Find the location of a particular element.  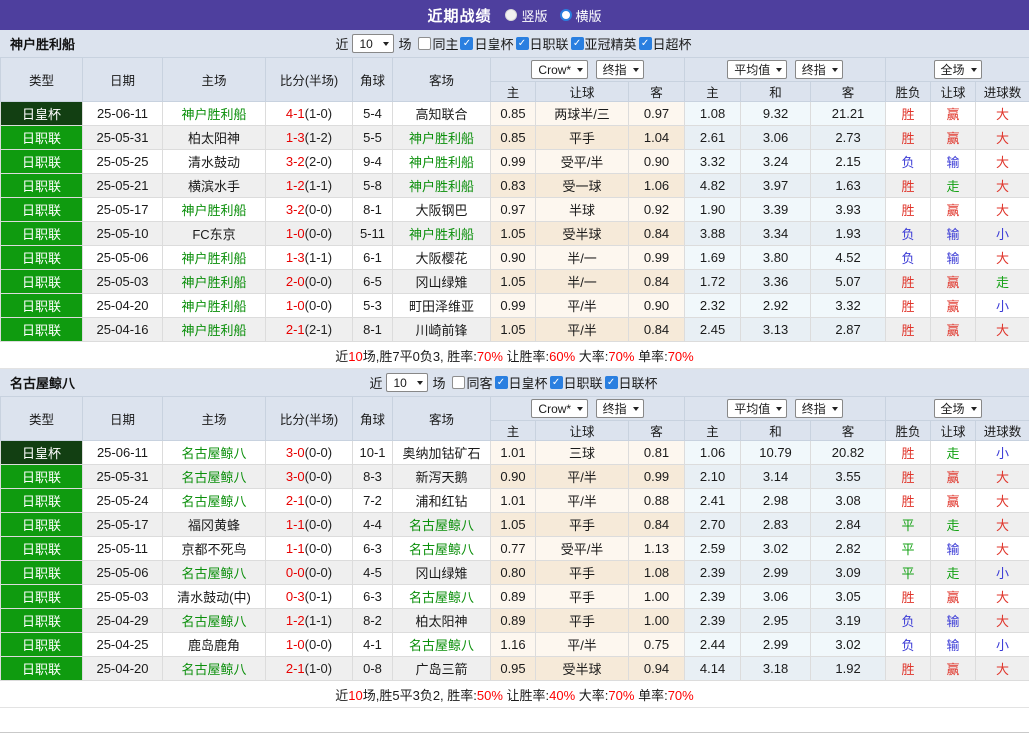

avg-away-odds: 2.84 is located at coordinates (848, 524).